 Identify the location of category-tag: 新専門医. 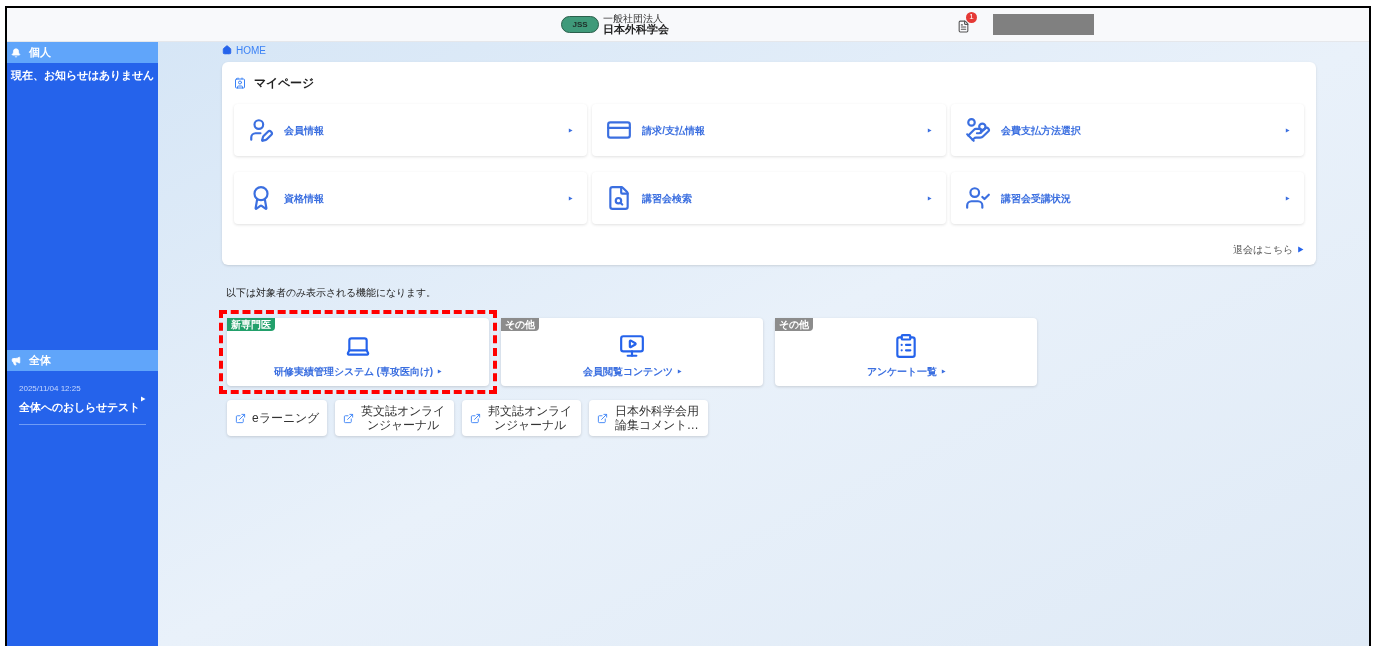
(251, 324).